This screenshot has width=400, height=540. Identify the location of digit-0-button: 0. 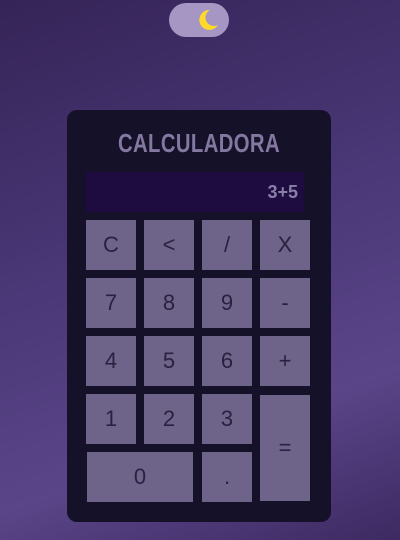
(140, 477).